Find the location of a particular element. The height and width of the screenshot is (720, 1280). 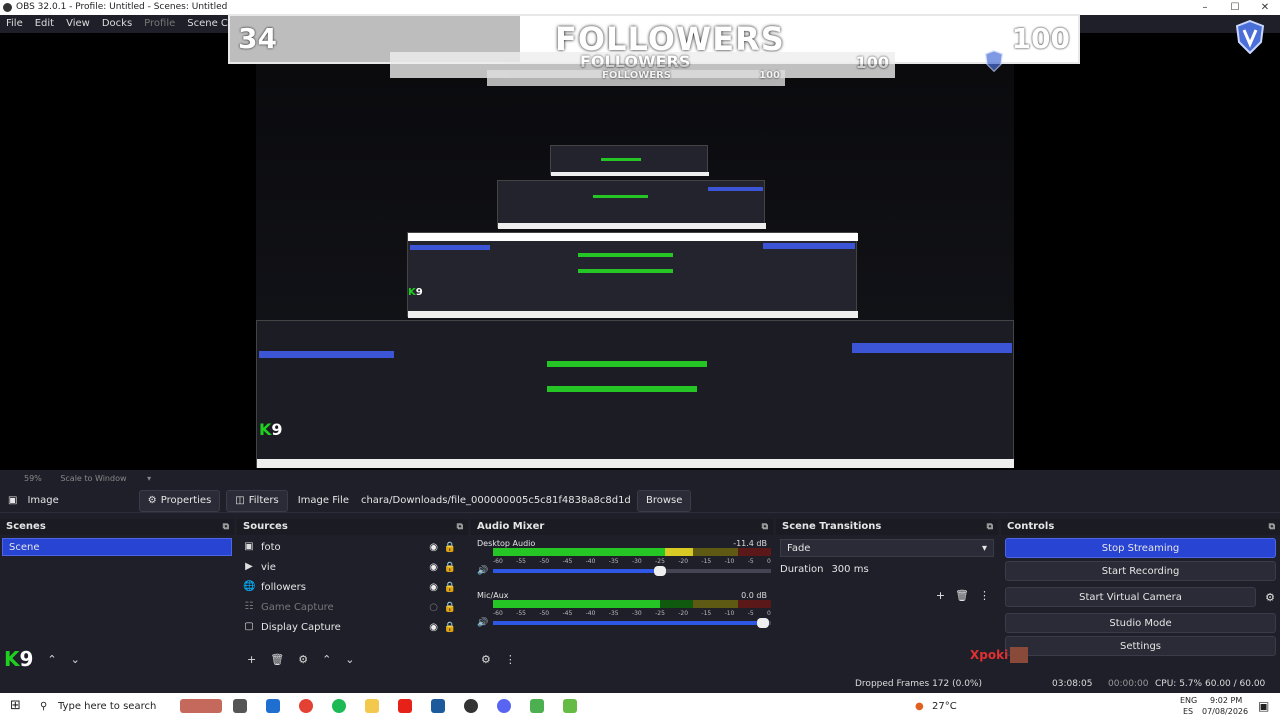

task-view-icon is located at coordinates (240, 706).